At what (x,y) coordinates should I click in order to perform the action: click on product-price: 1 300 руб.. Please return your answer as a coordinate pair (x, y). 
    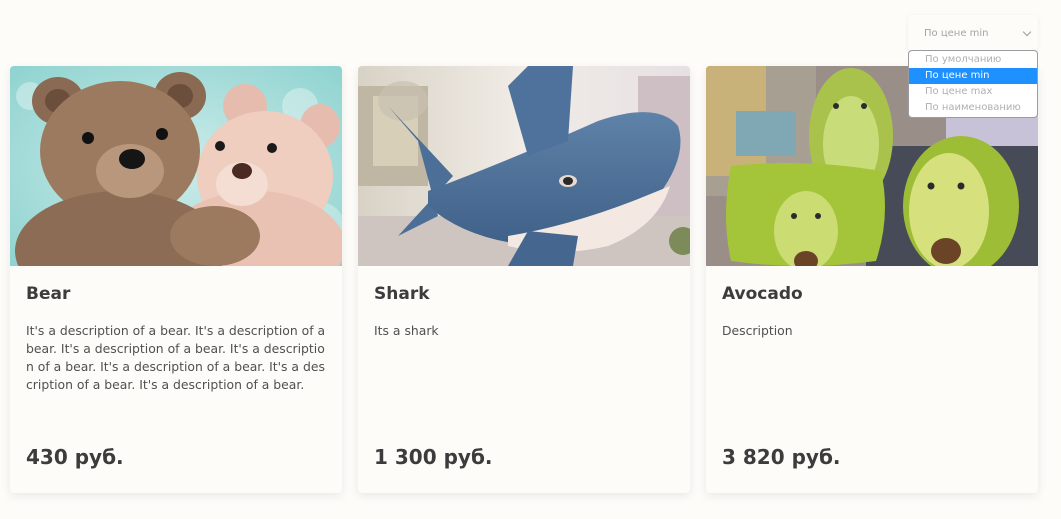
    Looking at the image, I should click on (433, 457).